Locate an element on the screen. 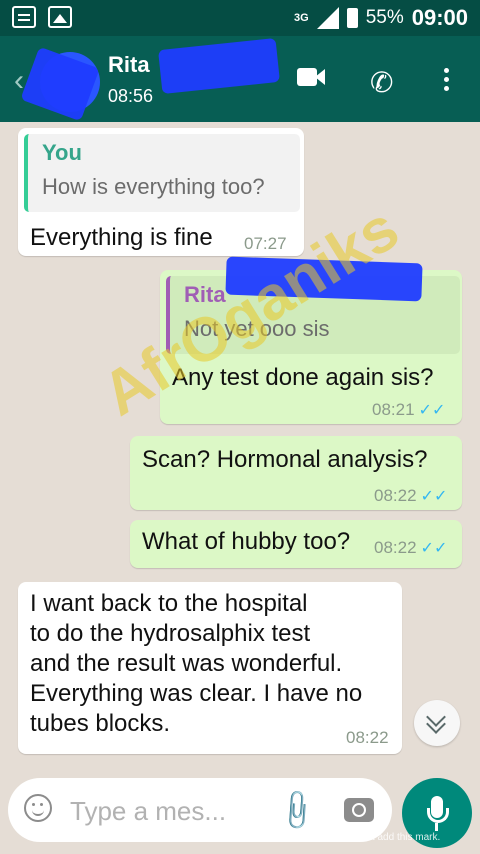  more-options-icon is located at coordinates (447, 81).